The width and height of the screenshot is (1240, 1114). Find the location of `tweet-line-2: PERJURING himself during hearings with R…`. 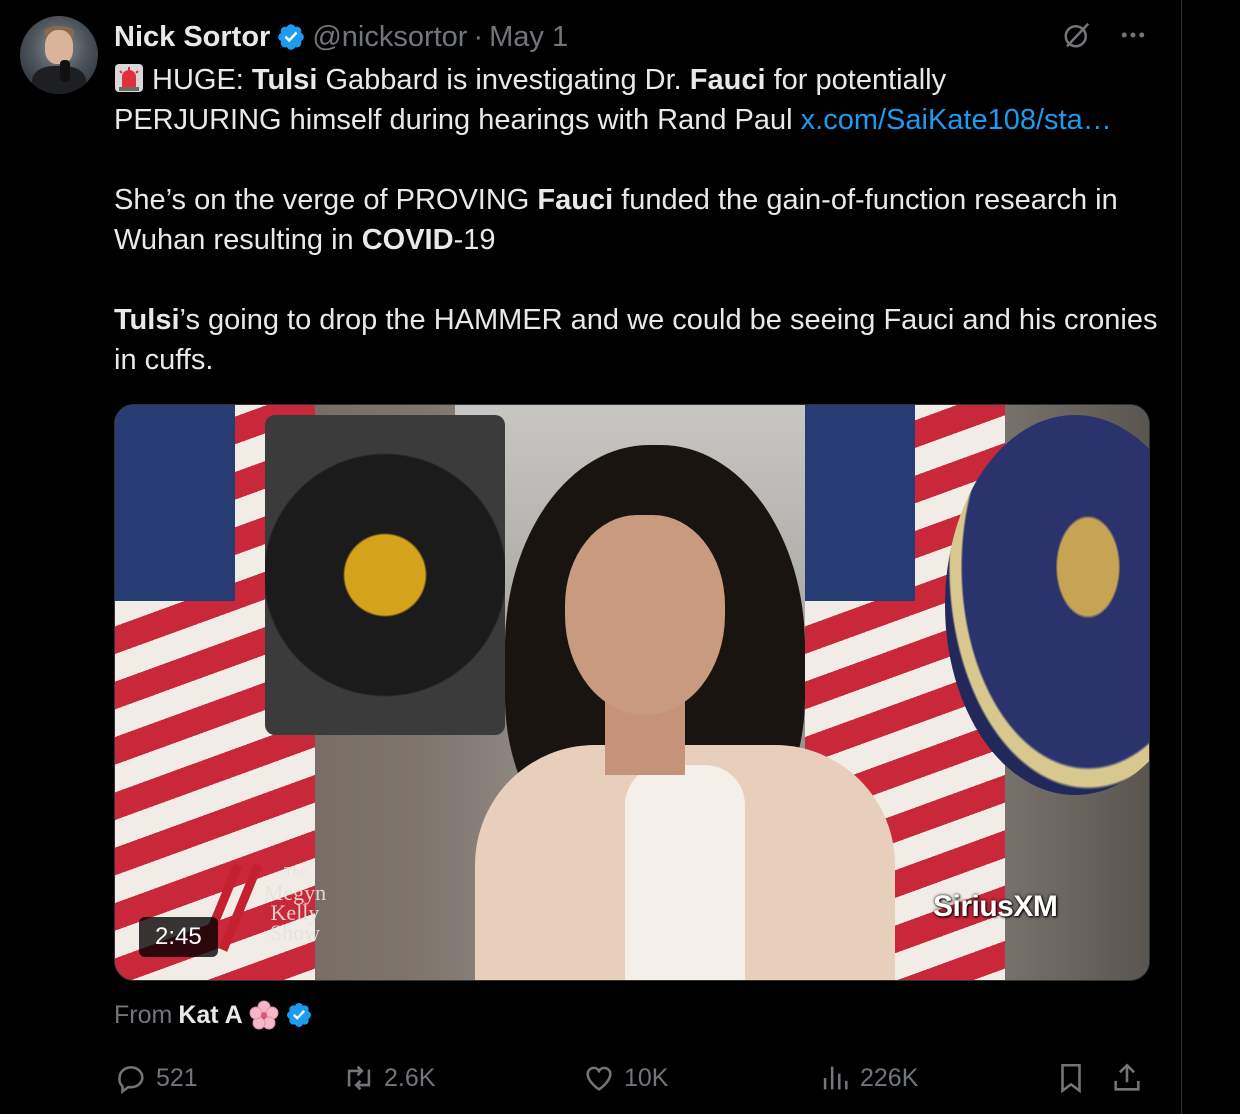

tweet-line-2: PERJURING himself during hearings with R… is located at coordinates (639, 120).